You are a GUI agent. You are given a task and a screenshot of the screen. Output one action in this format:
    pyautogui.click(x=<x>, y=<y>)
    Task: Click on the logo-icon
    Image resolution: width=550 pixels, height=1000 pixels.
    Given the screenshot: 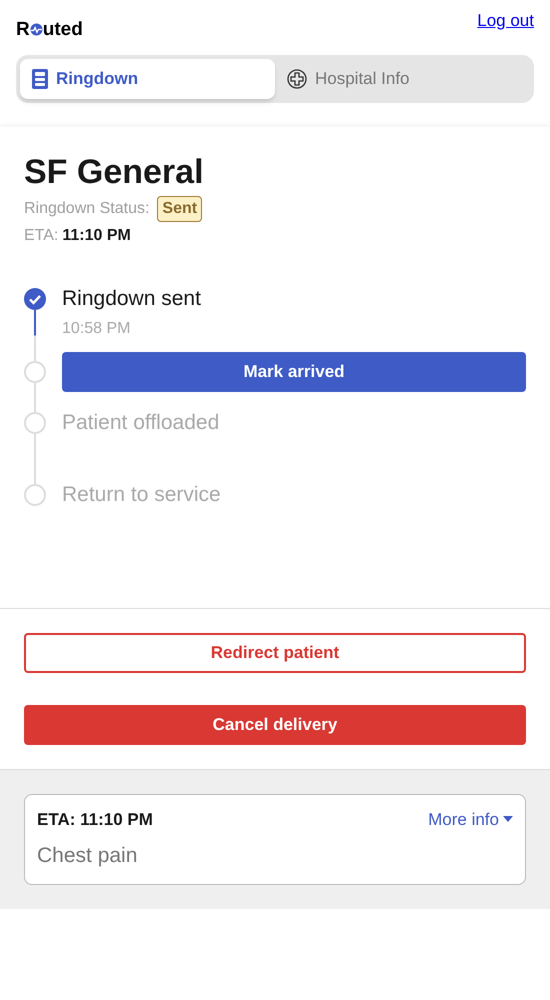 What is the action you would take?
    pyautogui.click(x=36, y=29)
    